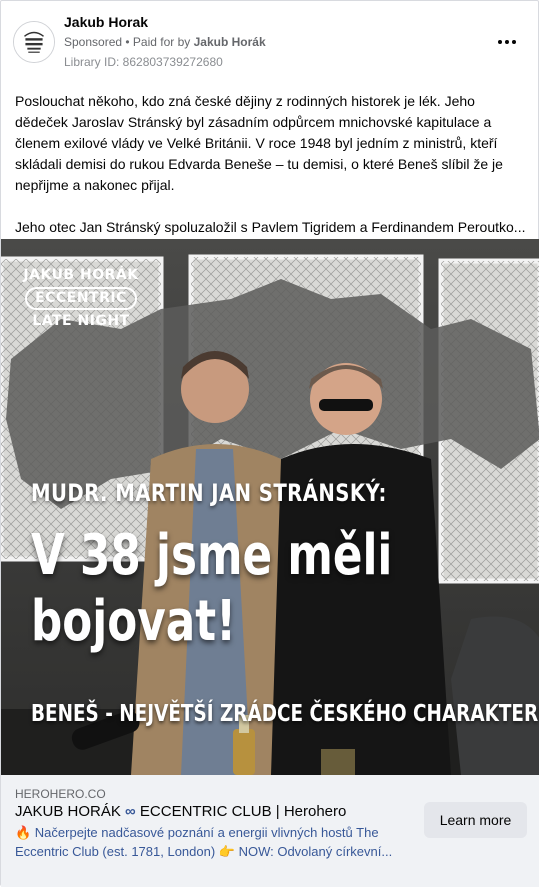  I want to click on more-options-button, so click(507, 42).